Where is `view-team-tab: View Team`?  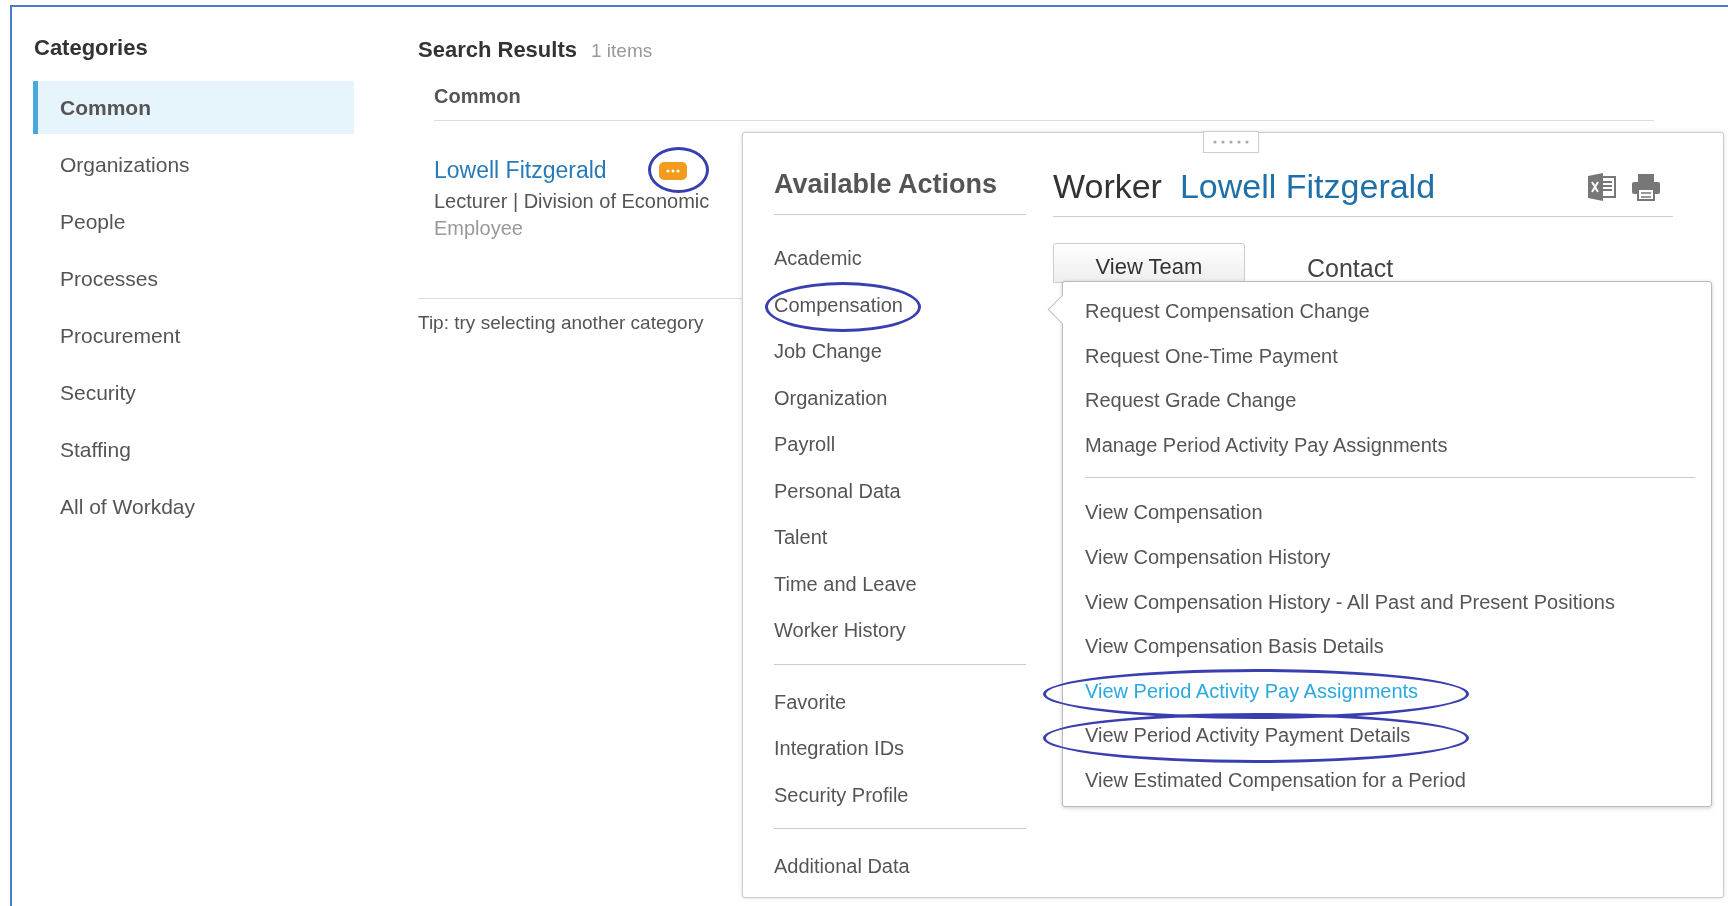 view-team-tab: View Team is located at coordinates (1149, 263).